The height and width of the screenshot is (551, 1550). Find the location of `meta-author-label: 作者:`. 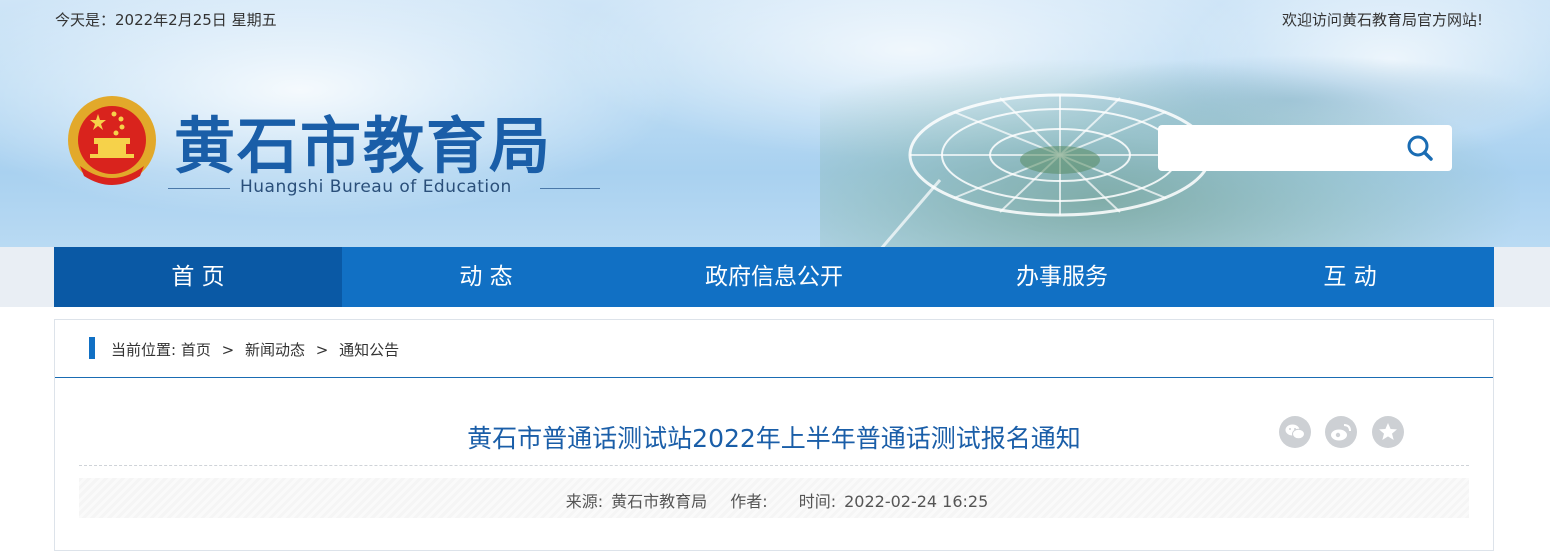

meta-author-label: 作者: is located at coordinates (749, 501).